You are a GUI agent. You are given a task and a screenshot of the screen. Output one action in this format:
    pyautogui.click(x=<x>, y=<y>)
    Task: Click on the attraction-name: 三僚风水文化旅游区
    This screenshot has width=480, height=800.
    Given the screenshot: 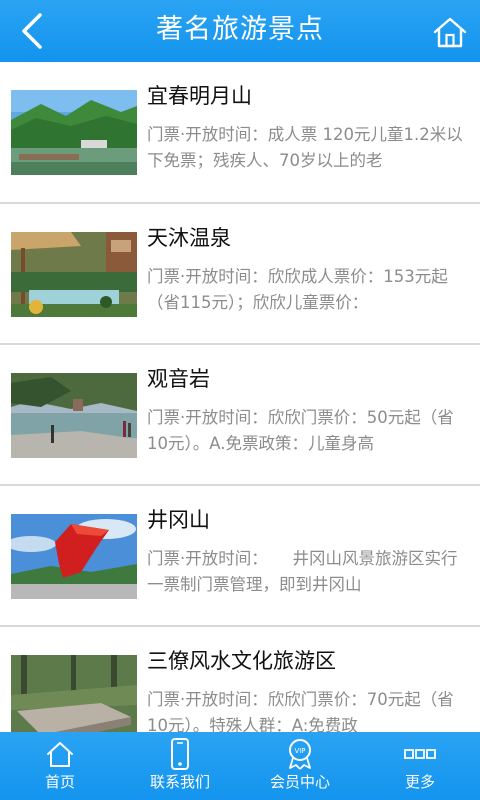 What is the action you would take?
    pyautogui.click(x=241, y=661)
    